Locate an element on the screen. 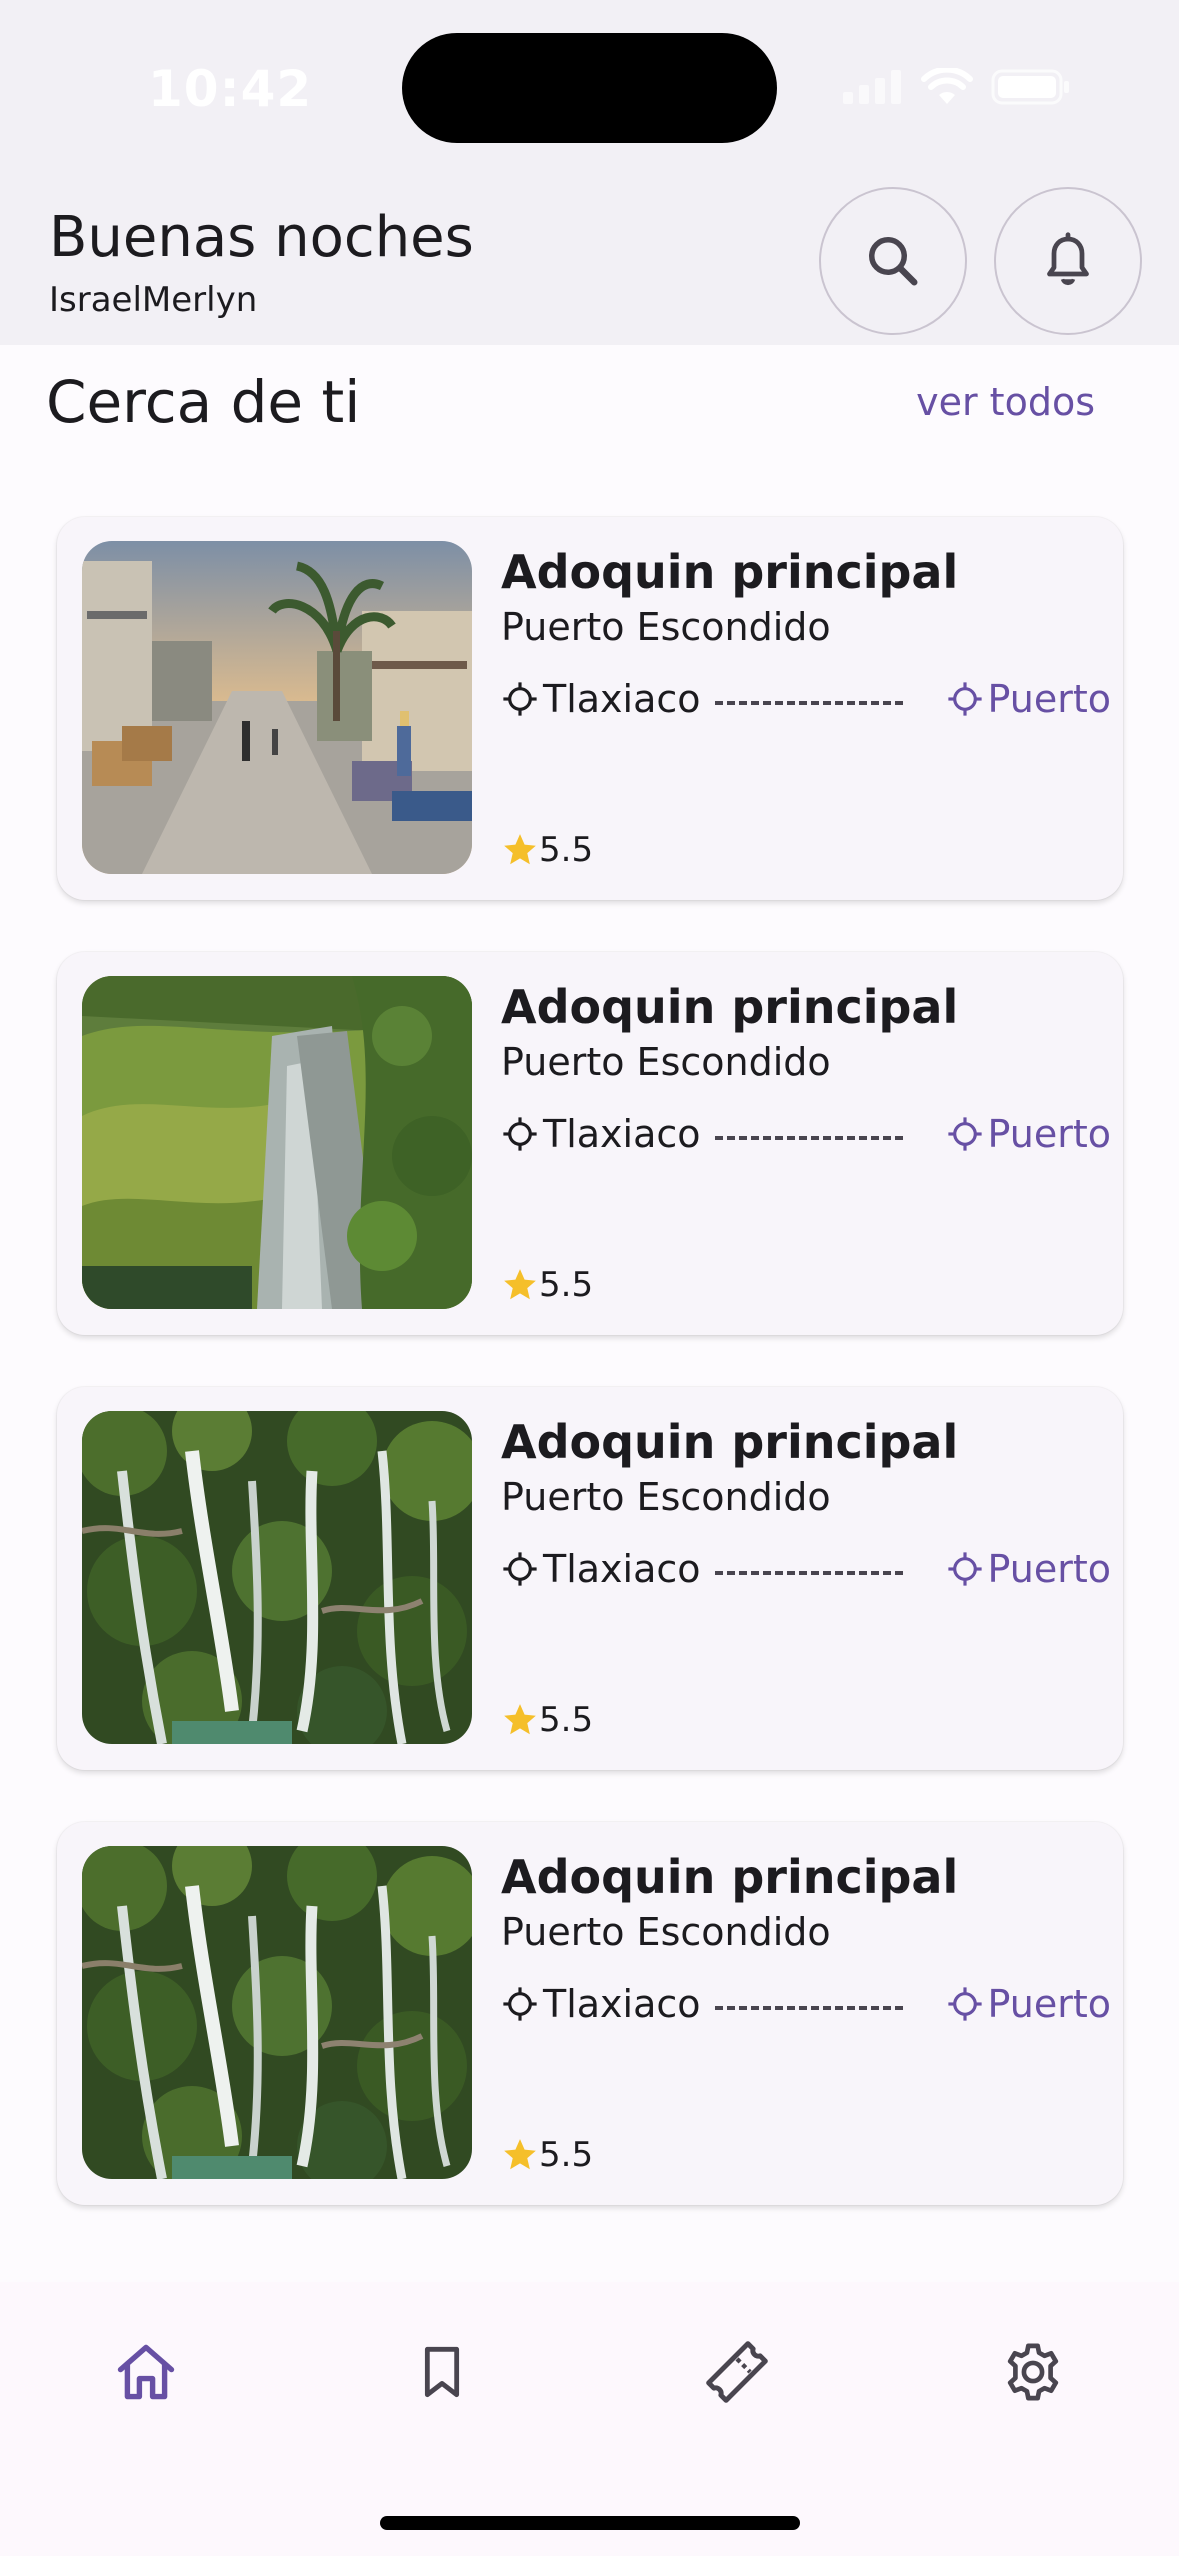 This screenshot has height=2556, width=1179. nav-tickets is located at coordinates (737, 2372).